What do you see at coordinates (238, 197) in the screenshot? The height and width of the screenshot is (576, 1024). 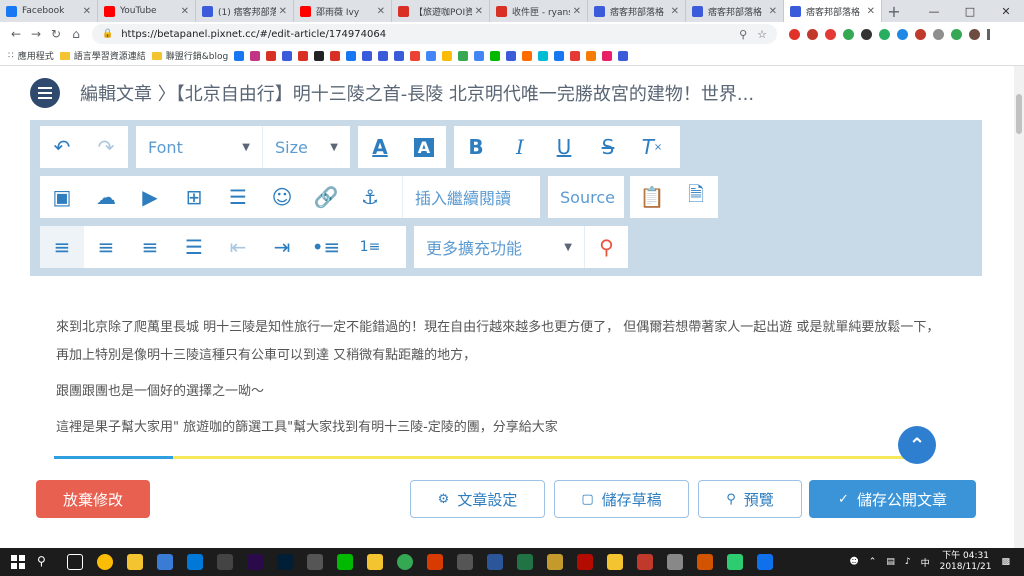 I see `horizontal-rule-icon: ☰` at bounding box center [238, 197].